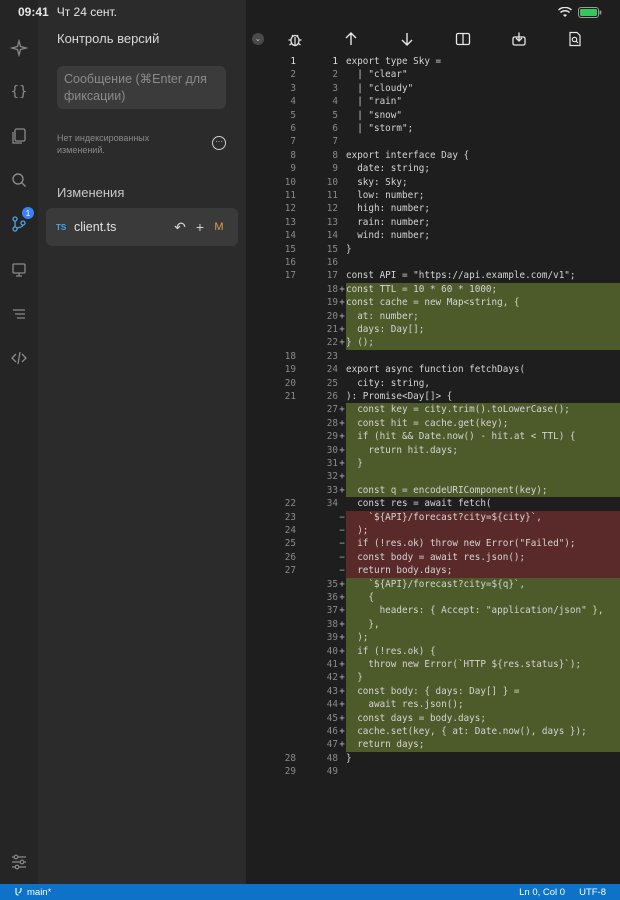 This screenshot has width=620, height=900. What do you see at coordinates (335, 61) in the screenshot?
I see `modified-line-number: 1` at bounding box center [335, 61].